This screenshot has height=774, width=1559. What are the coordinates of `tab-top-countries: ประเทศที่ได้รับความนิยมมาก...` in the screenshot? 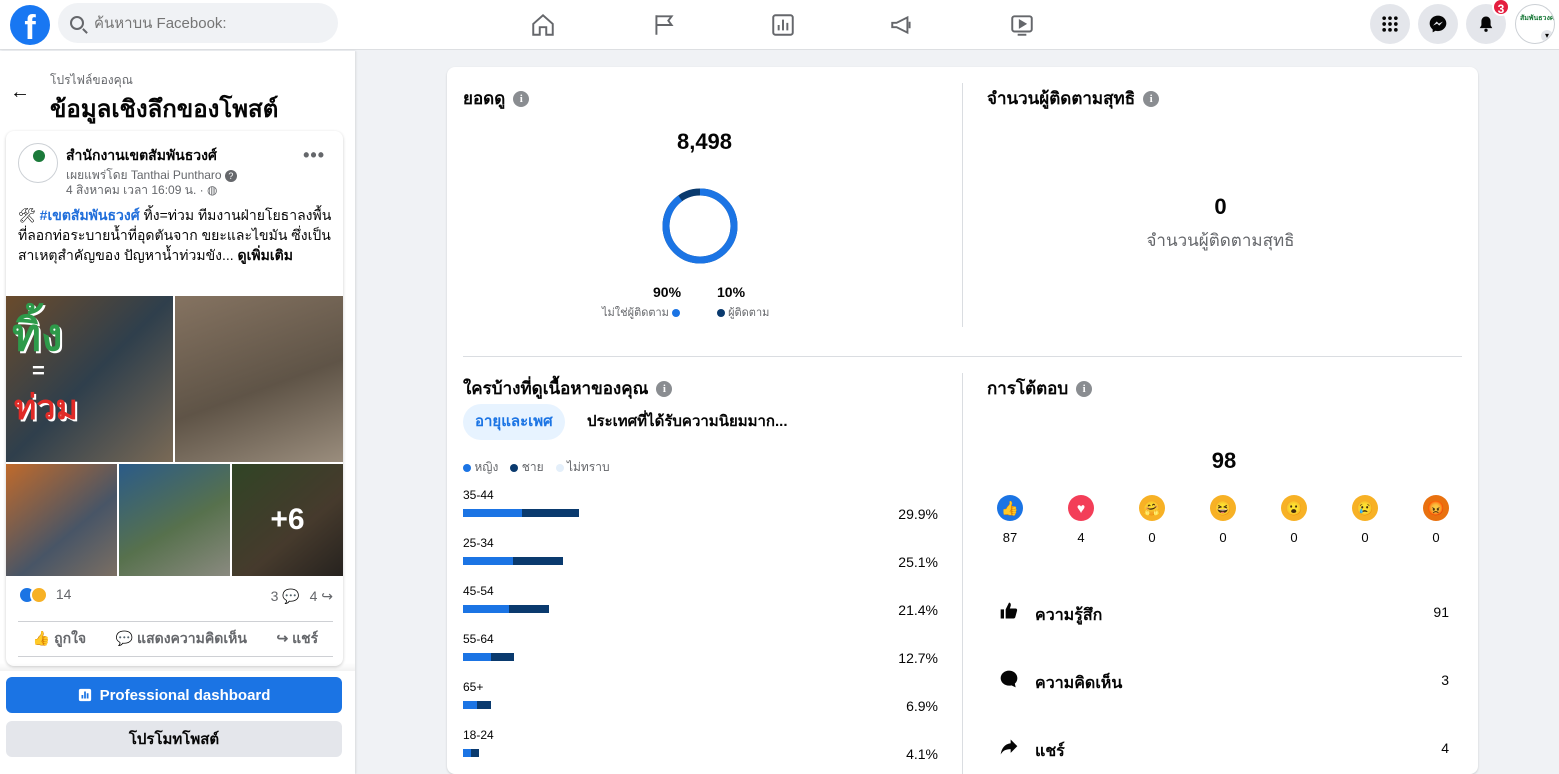 It's located at (687, 422).